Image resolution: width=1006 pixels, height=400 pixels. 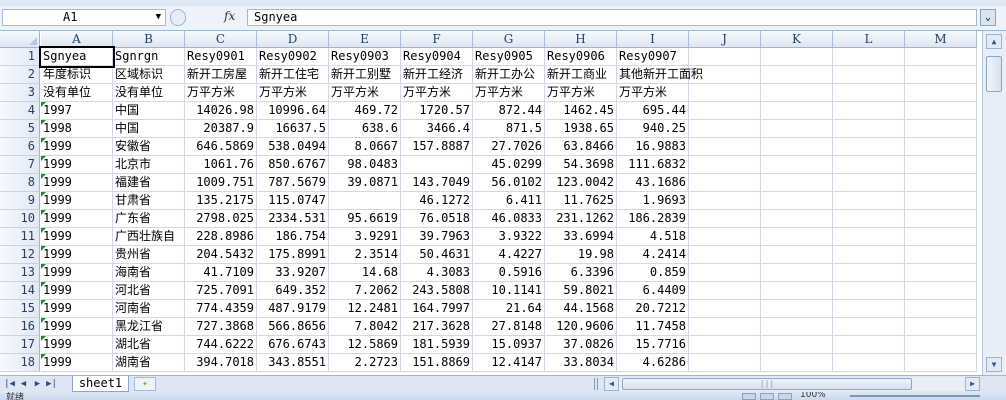 I want to click on cell-k17, so click(x=797, y=345).